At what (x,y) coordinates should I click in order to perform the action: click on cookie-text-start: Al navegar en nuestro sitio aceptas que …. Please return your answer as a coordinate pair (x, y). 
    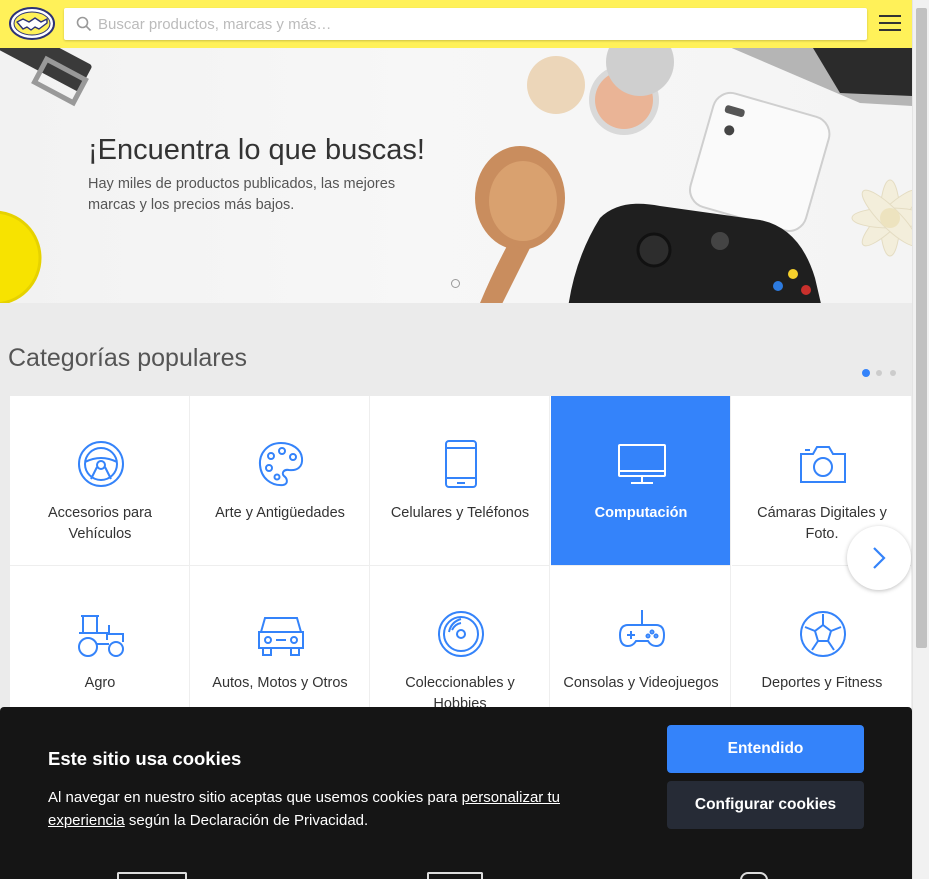
    Looking at the image, I should click on (255, 797).